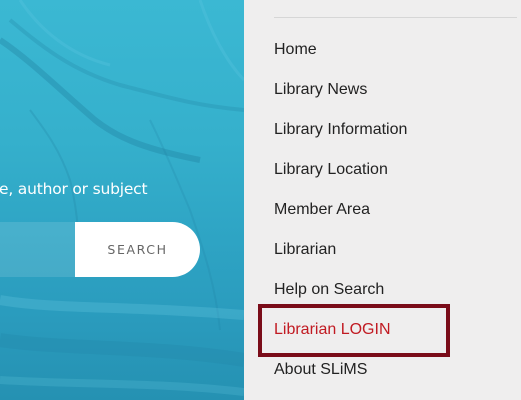 The height and width of the screenshot is (400, 521). What do you see at coordinates (332, 330) in the screenshot?
I see `menu-item-librarian-login: Librarian LOGIN` at bounding box center [332, 330].